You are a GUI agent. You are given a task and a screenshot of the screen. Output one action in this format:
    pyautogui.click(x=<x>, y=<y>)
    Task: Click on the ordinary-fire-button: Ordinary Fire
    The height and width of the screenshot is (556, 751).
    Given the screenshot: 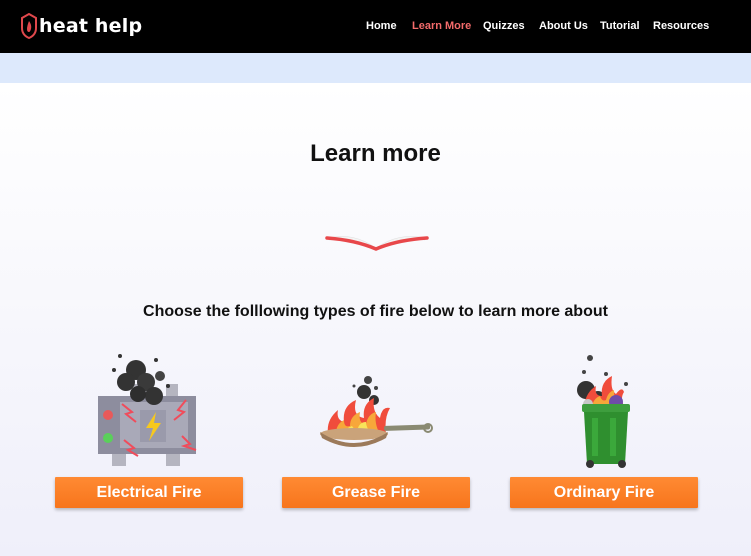 What is the action you would take?
    pyautogui.click(x=604, y=492)
    